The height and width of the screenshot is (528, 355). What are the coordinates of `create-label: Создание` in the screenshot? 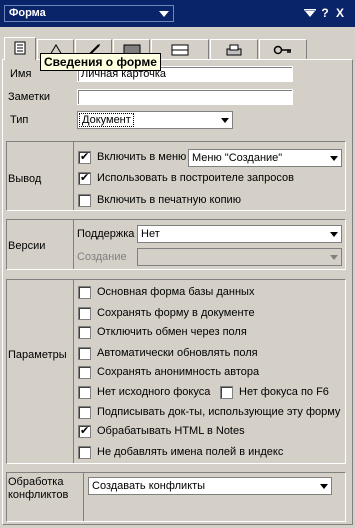 It's located at (102, 257).